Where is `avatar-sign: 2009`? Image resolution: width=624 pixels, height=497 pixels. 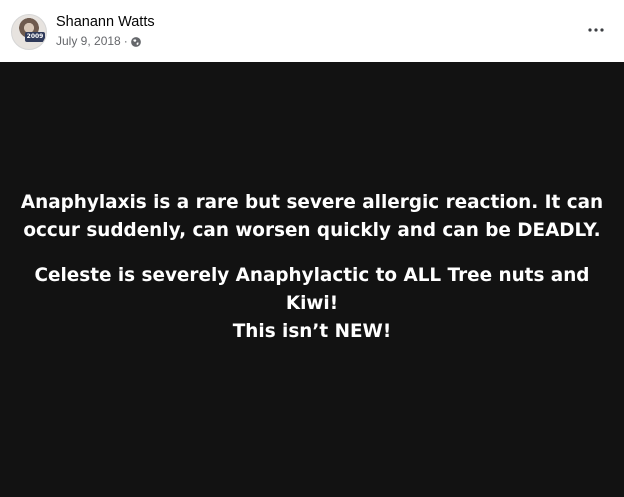 avatar-sign: 2009 is located at coordinates (35, 37).